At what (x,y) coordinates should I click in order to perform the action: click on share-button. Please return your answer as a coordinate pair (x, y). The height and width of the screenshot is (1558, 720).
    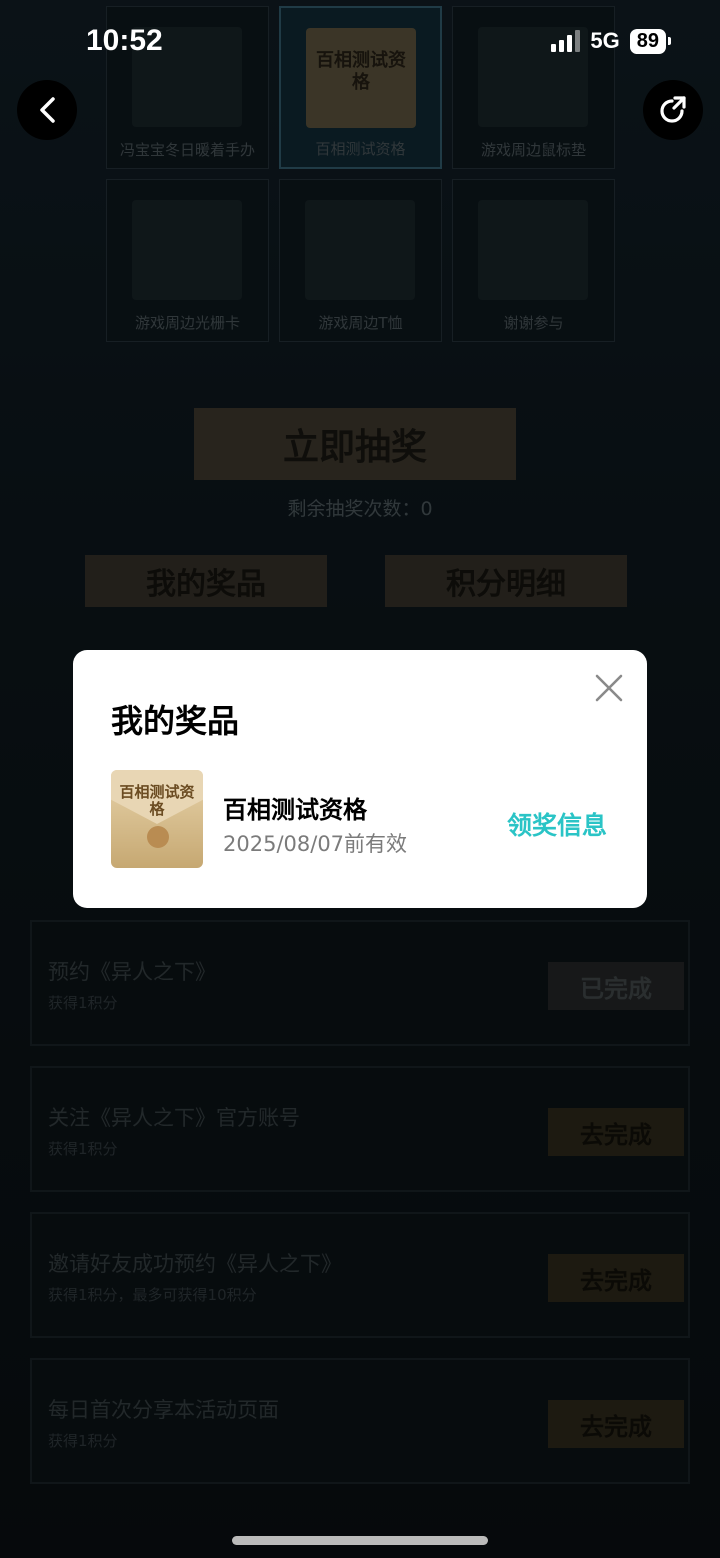
    Looking at the image, I should click on (673, 110).